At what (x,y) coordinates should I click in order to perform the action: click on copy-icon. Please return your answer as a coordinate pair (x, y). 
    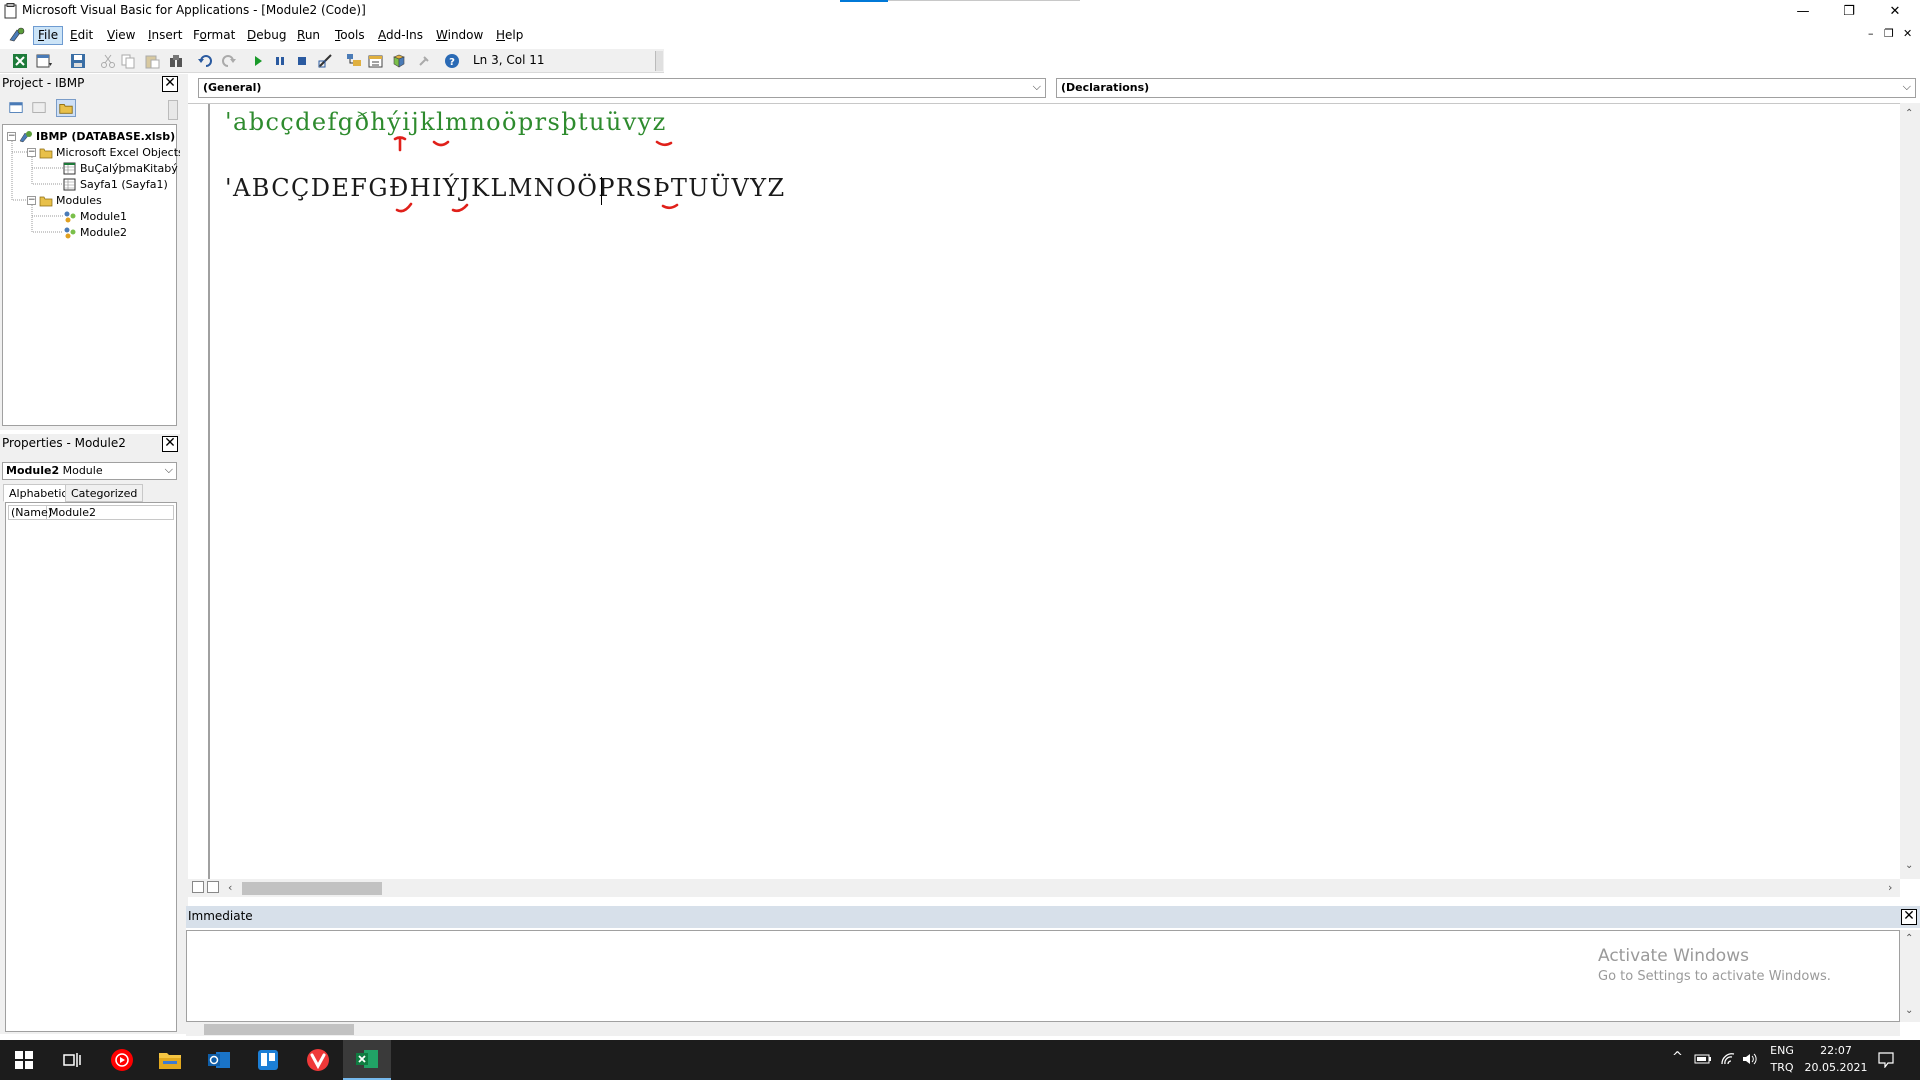
    Looking at the image, I should click on (128, 61).